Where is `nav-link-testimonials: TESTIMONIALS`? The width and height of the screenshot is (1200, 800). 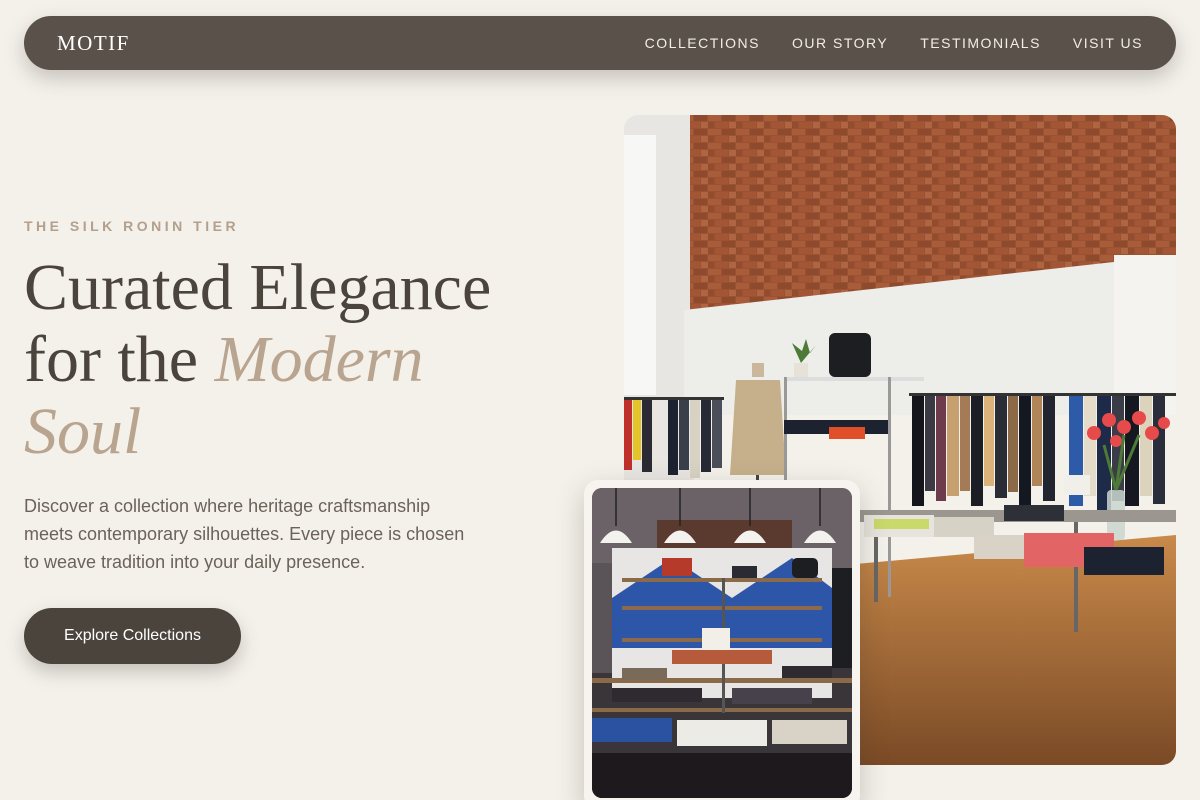 nav-link-testimonials: TESTIMONIALS is located at coordinates (980, 43).